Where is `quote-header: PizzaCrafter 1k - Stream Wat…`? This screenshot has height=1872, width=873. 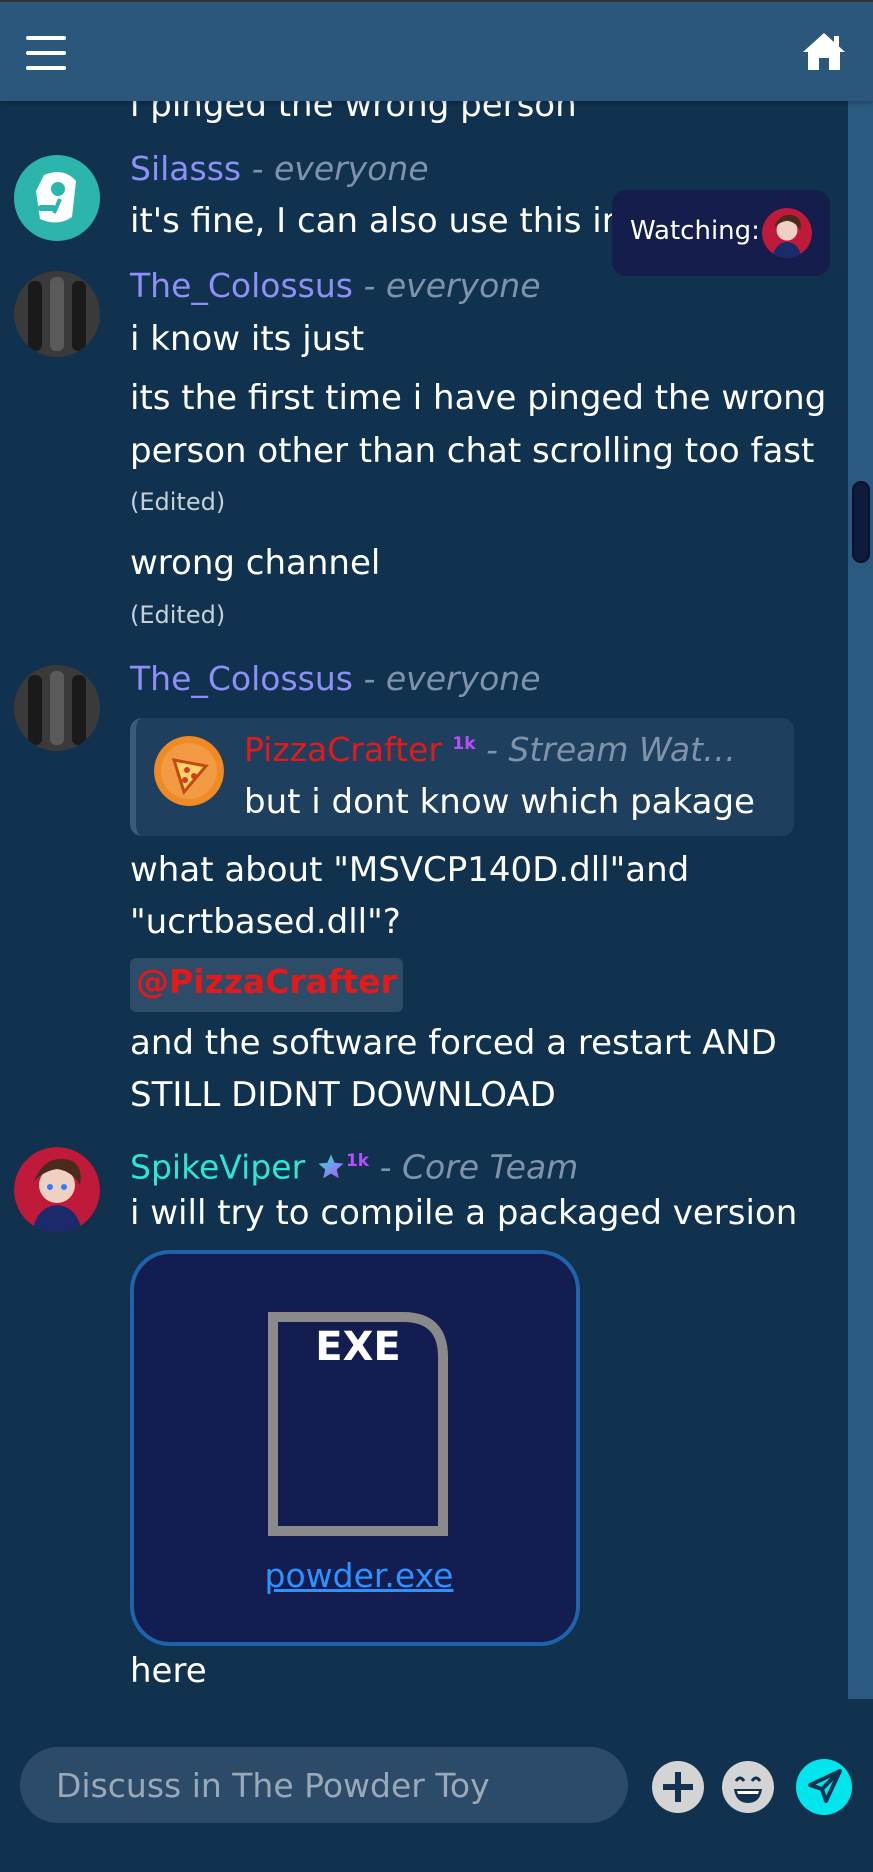 quote-header: PizzaCrafter 1k - Stream Wat… is located at coordinates (490, 749).